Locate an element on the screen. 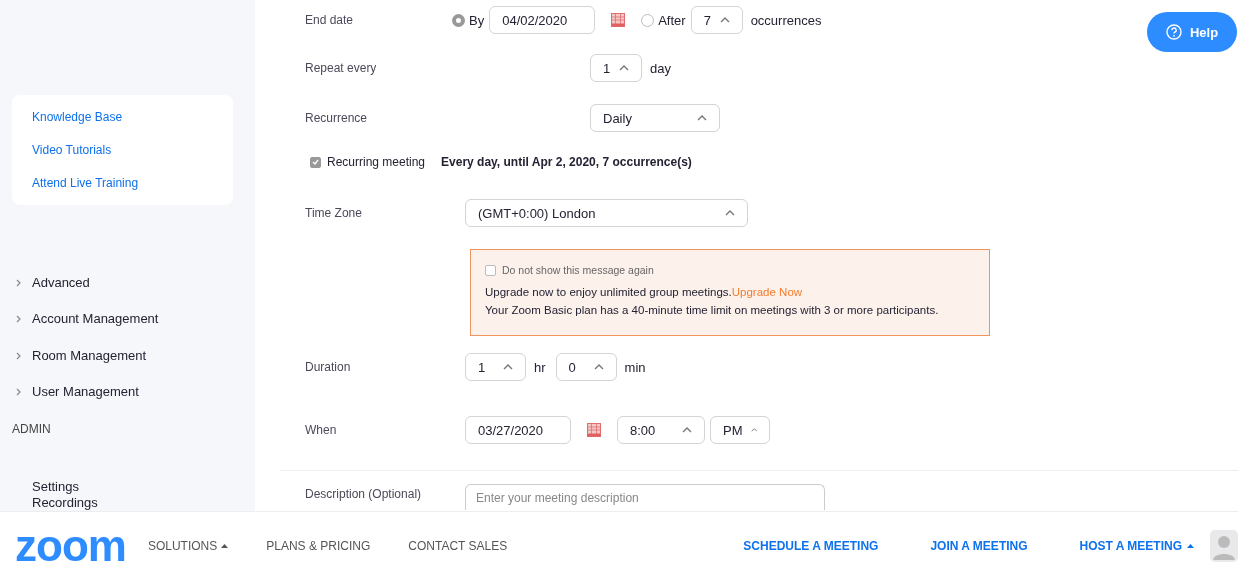 The width and height of the screenshot is (1238, 579). date-field: 03/27/2020 is located at coordinates (518, 430).